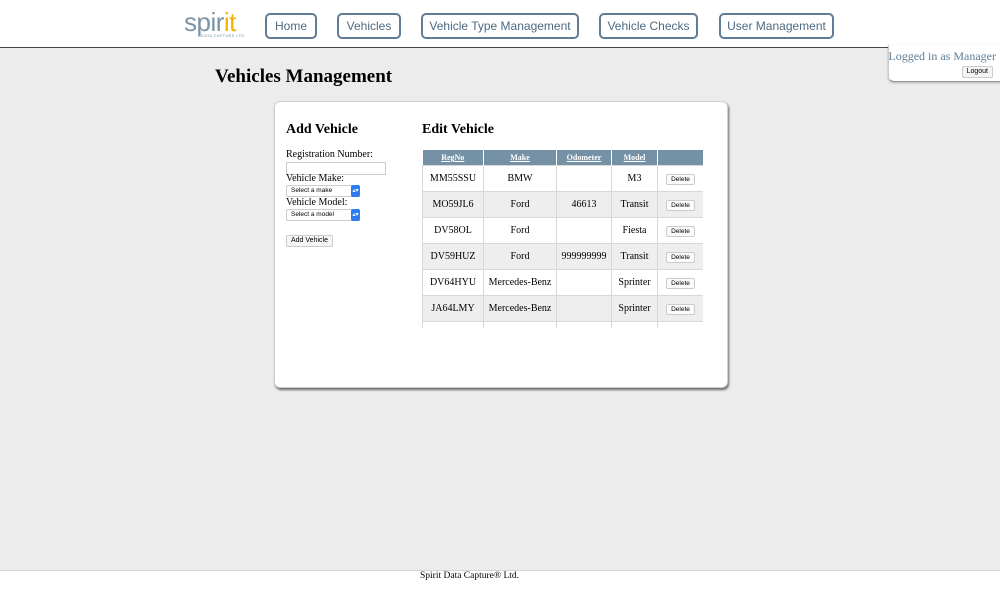  I want to click on login-status-box: Logged in as Manager Logout, so click(944, 63).